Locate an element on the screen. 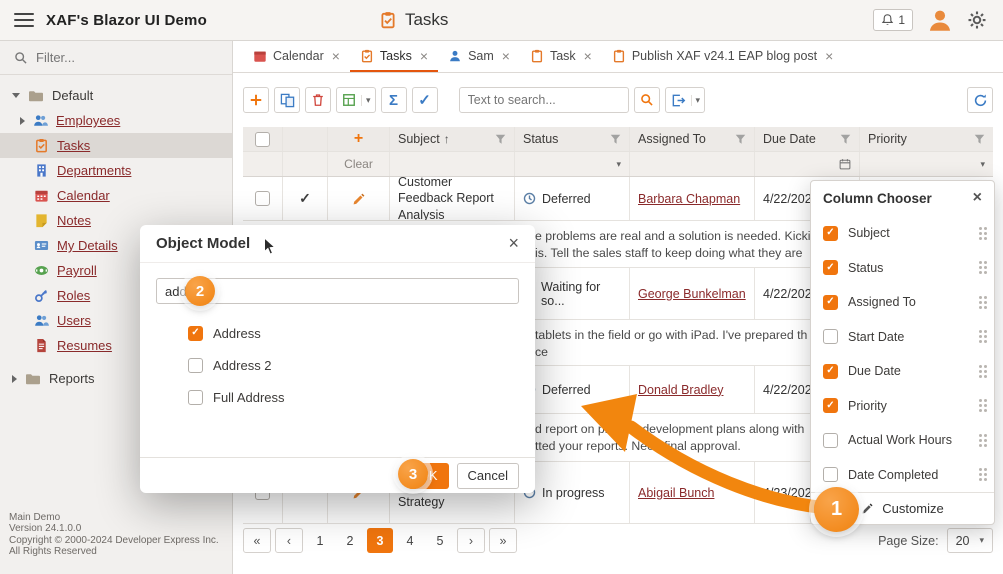 This screenshot has width=1003, height=574. sidebar-item-tasks: Tasks is located at coordinates (116, 145).